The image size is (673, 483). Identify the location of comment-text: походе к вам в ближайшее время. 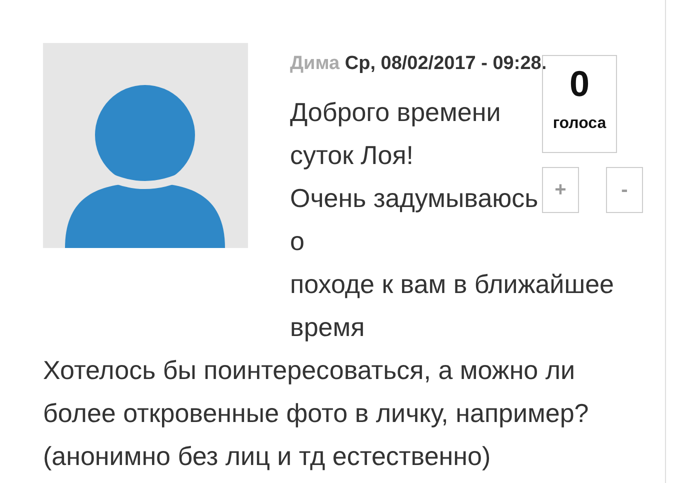
(452, 306).